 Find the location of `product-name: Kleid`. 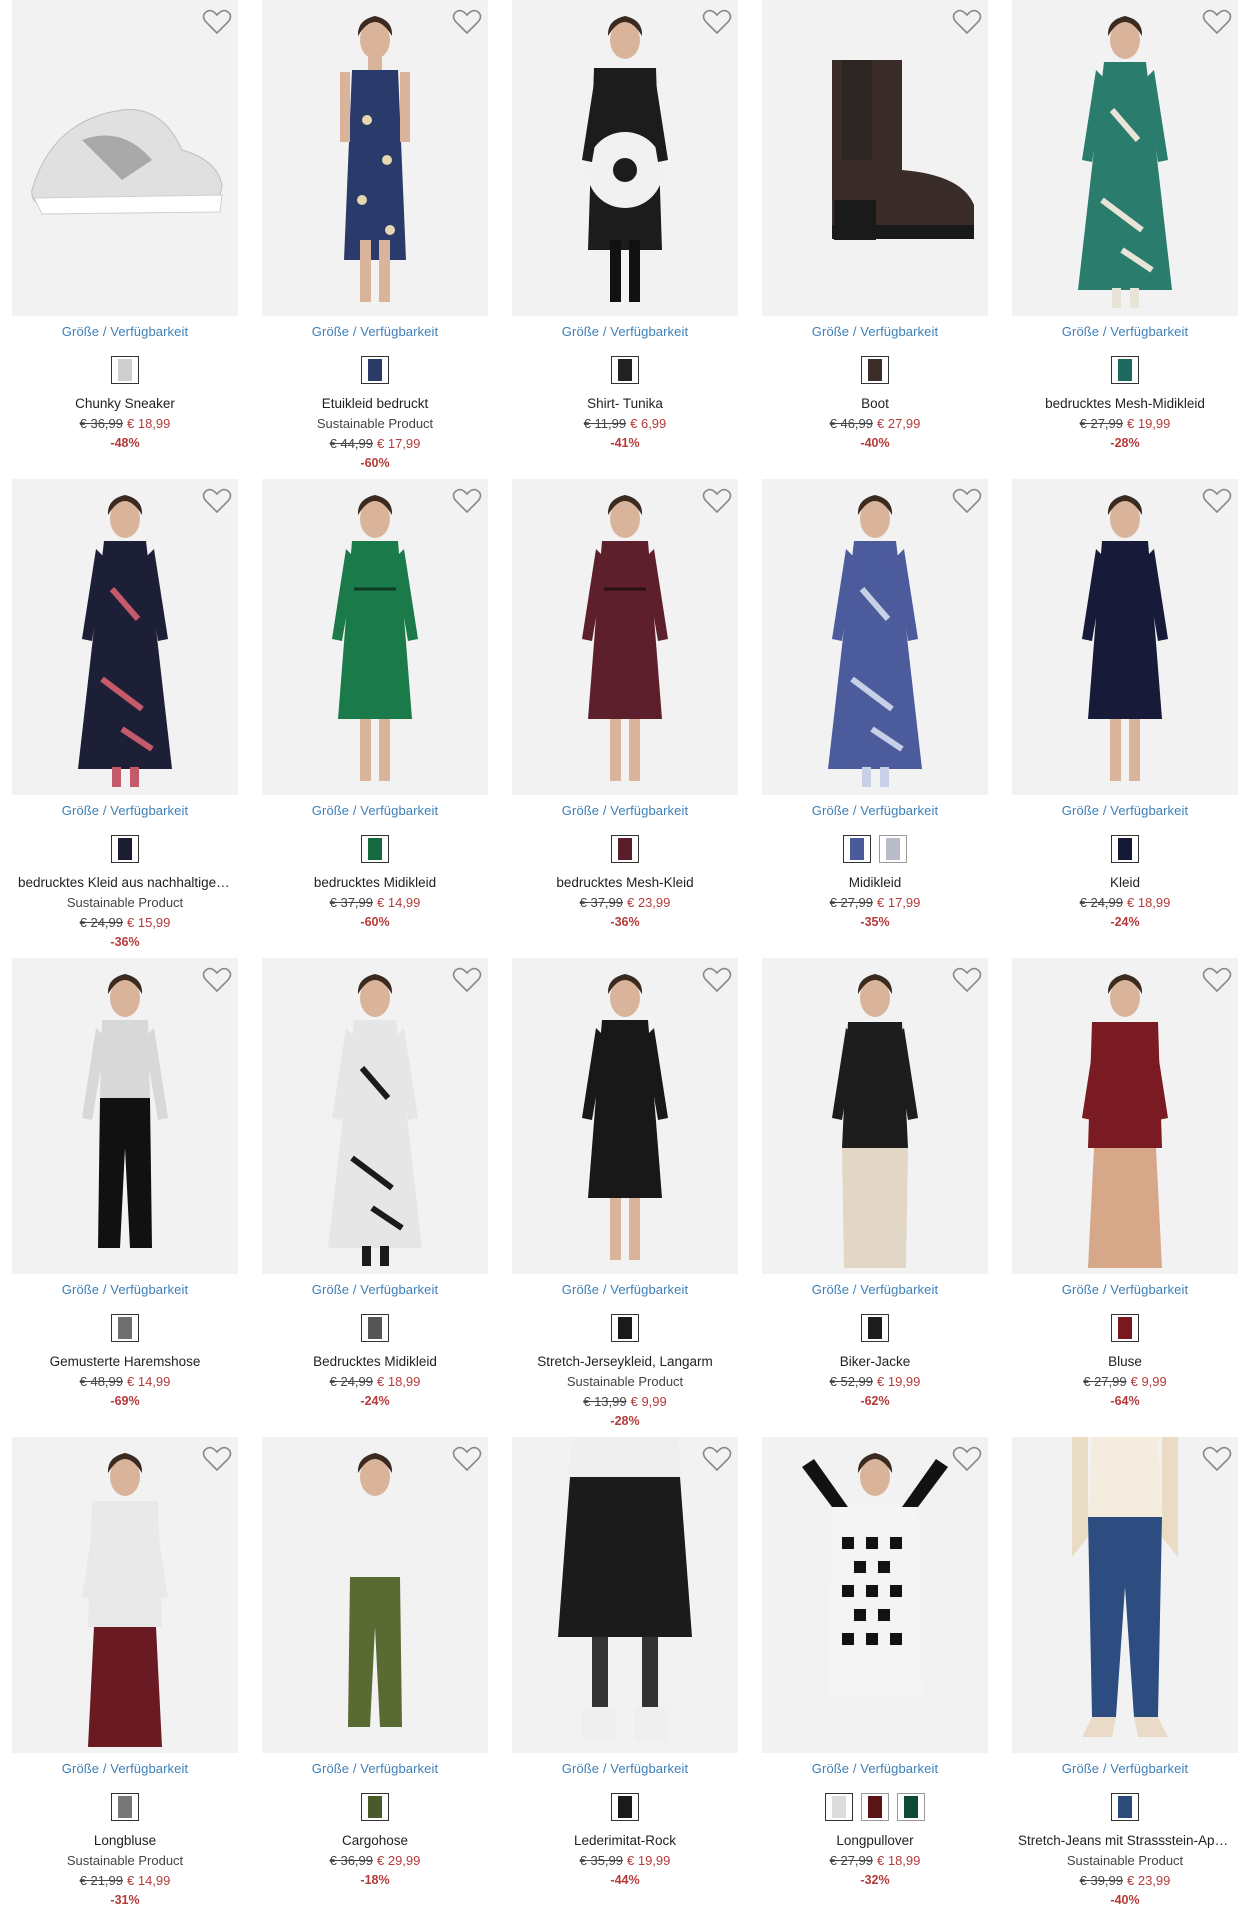

product-name: Kleid is located at coordinates (1125, 882).